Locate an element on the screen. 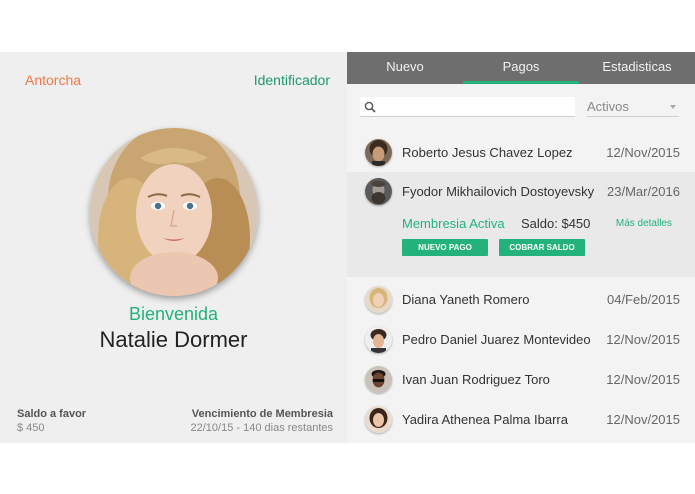 This screenshot has width=695, height=494. tab-pagos: Pagos is located at coordinates (521, 68).